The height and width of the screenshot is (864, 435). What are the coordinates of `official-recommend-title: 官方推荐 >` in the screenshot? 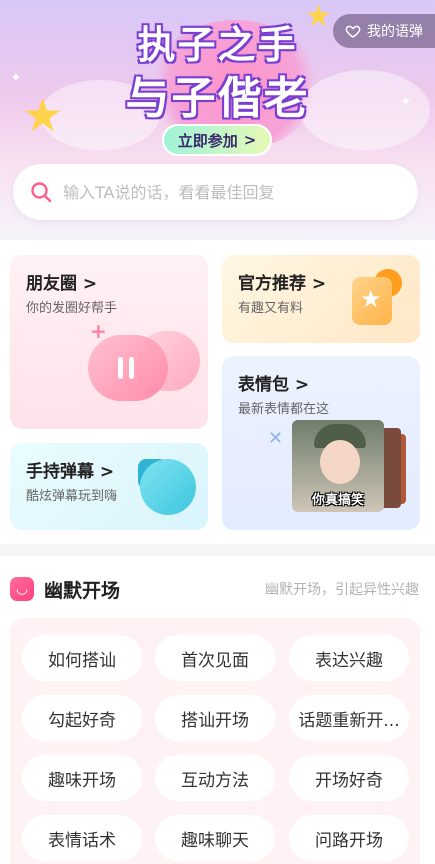 It's located at (282, 284).